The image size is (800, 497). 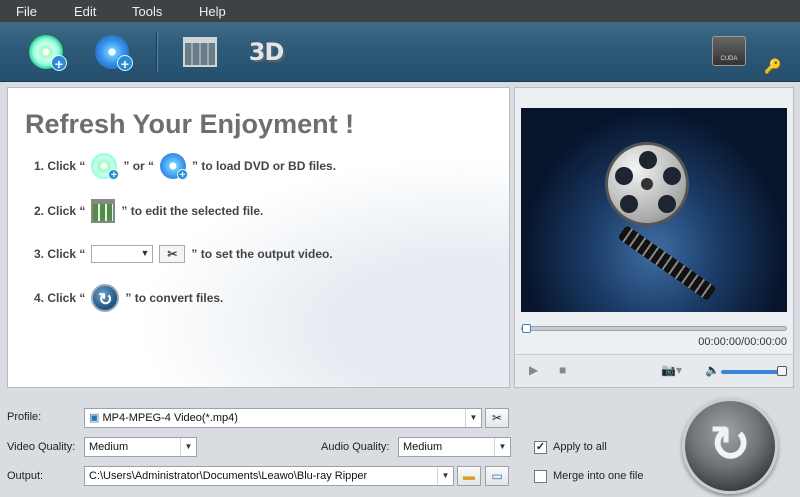 I want to click on menu-bar: File Edit Tools Help, so click(x=400, y=11).